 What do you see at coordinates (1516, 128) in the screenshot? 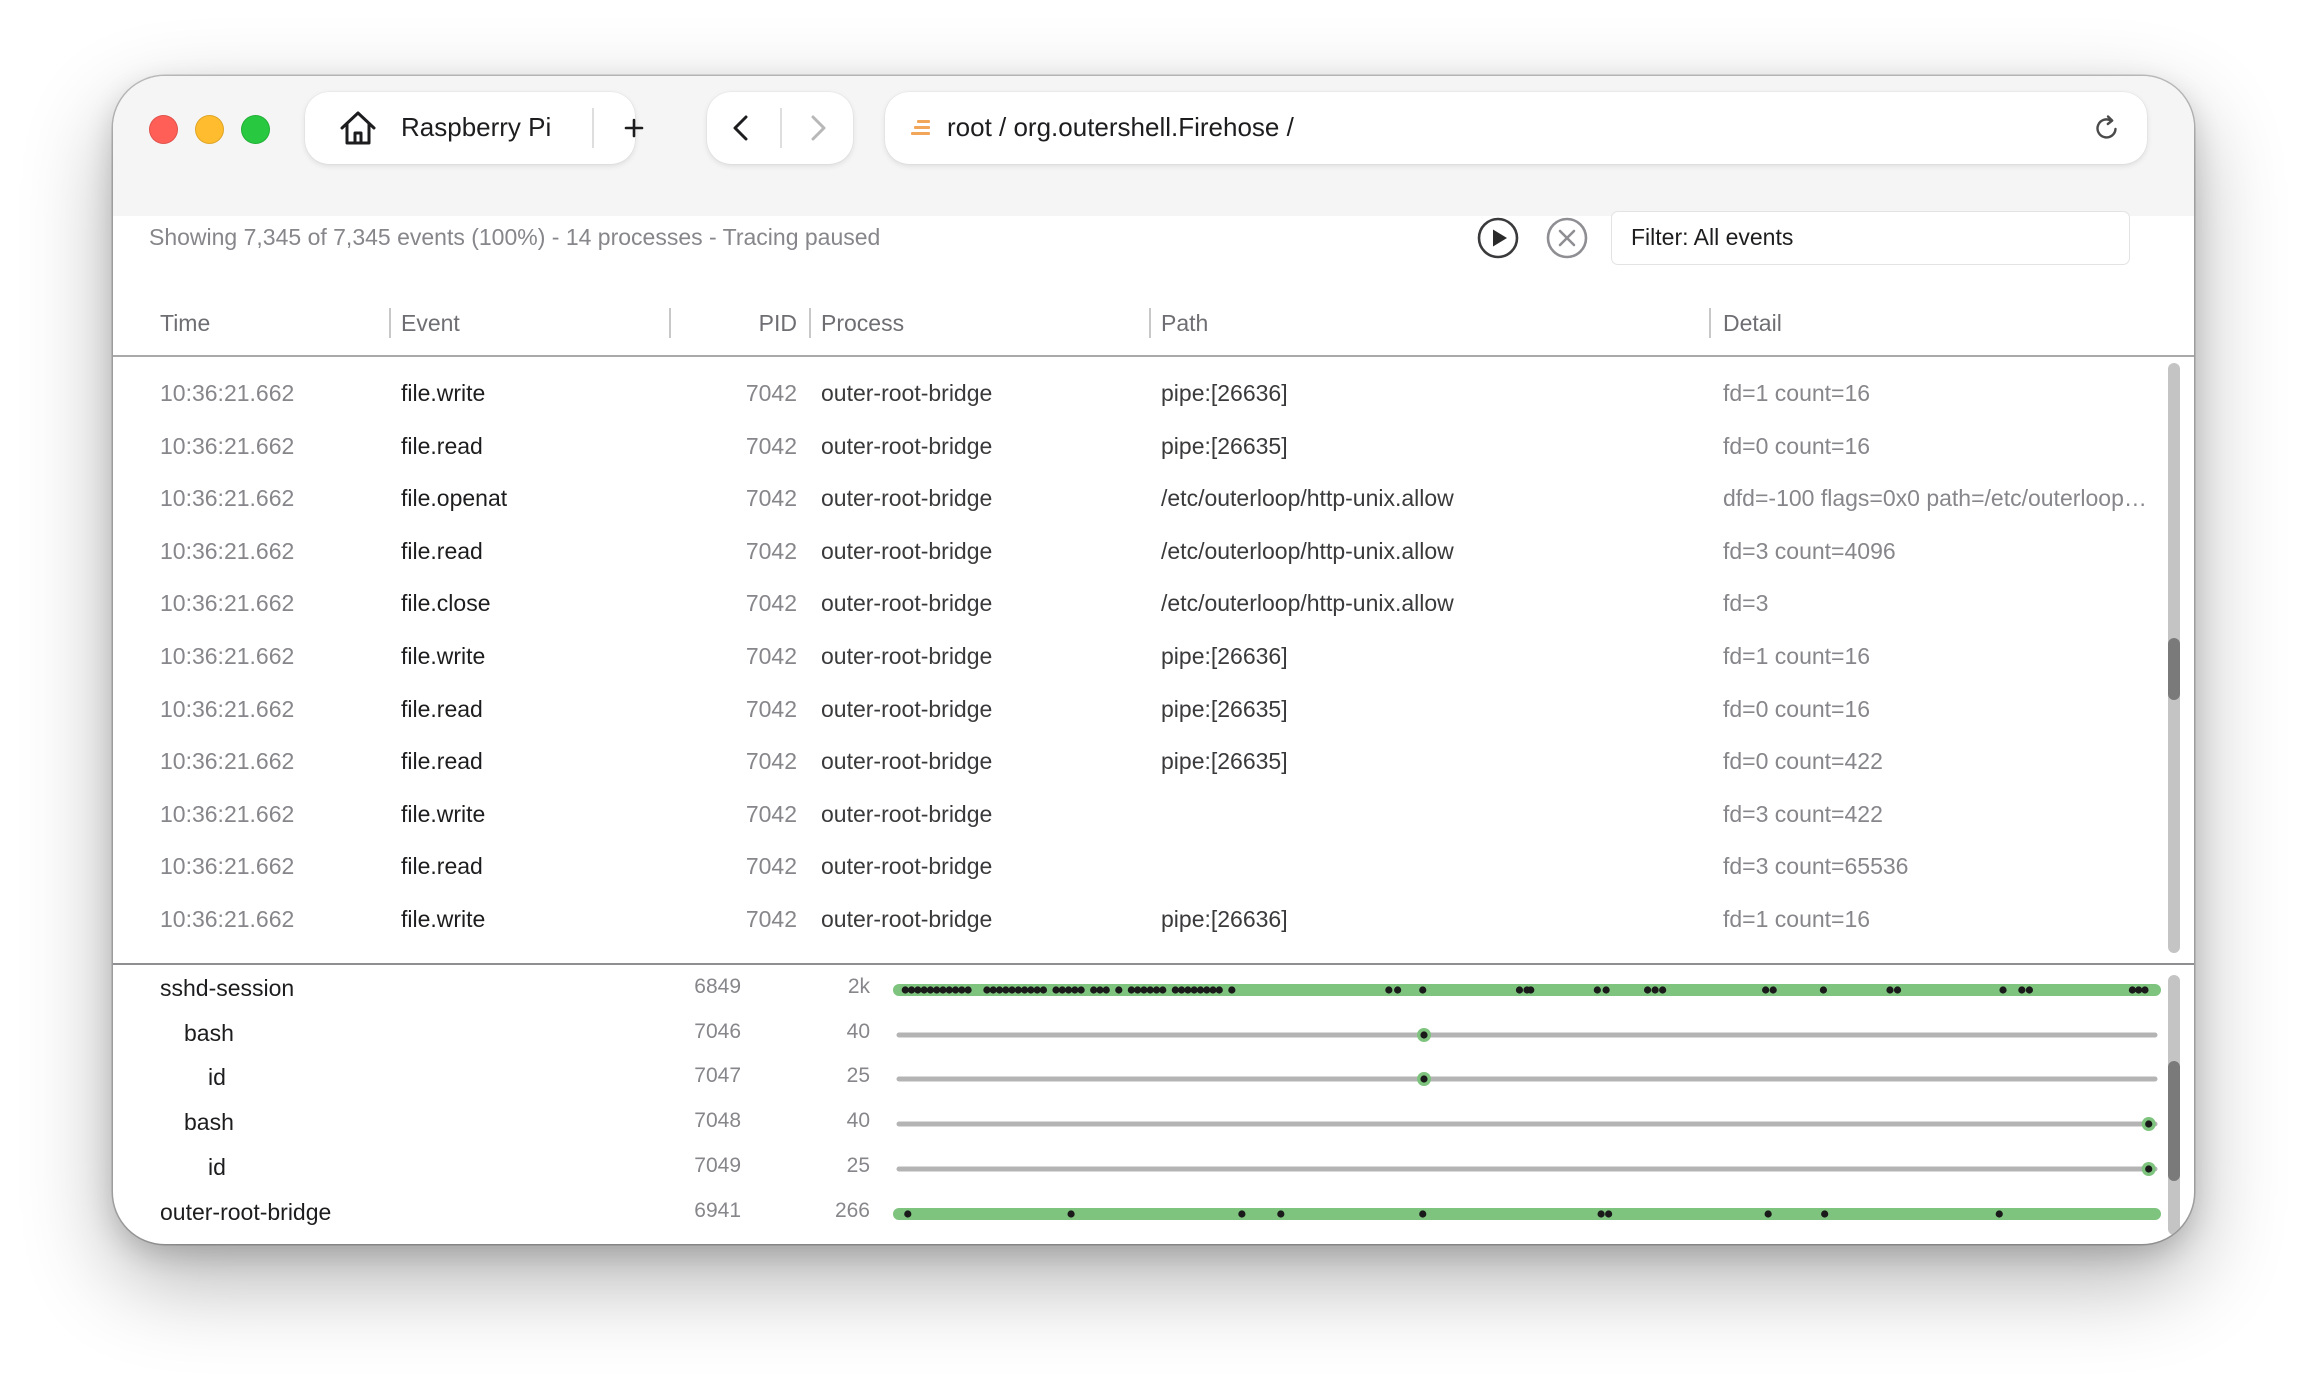
I see `address-bar: root / org.outershell.Firehose /` at bounding box center [1516, 128].